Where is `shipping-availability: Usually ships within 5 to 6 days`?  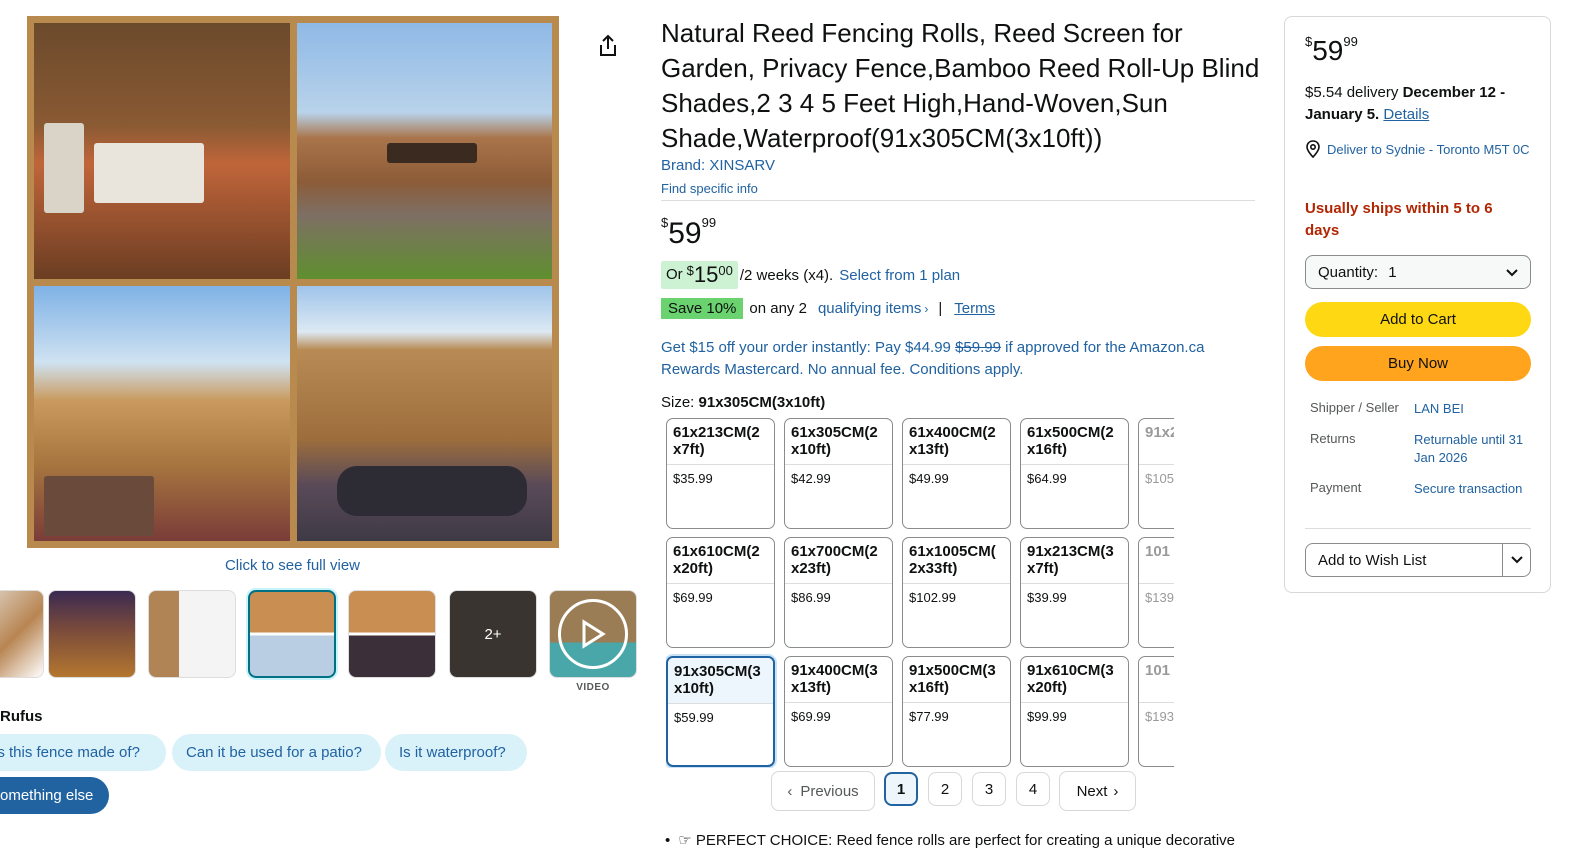
shipping-availability: Usually ships within 5 to 6 days is located at coordinates (1399, 219).